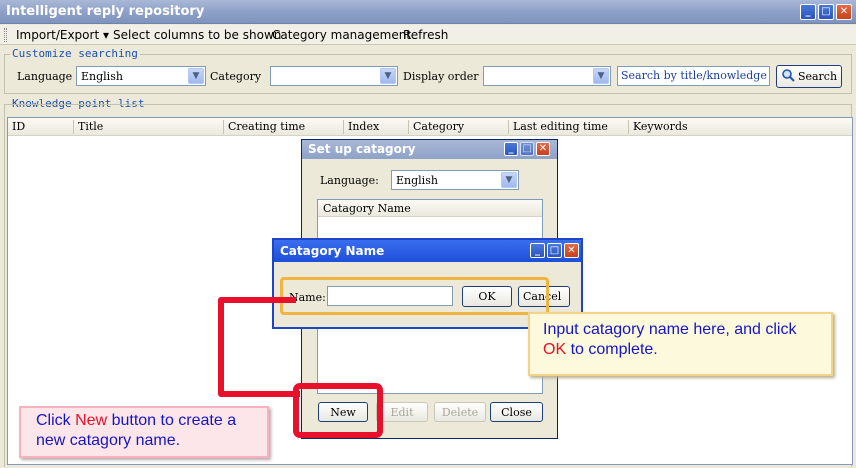 Image resolution: width=856 pixels, height=468 pixels. Describe the element at coordinates (612, 349) in the screenshot. I see `callout-right-text2: to complete.` at that location.